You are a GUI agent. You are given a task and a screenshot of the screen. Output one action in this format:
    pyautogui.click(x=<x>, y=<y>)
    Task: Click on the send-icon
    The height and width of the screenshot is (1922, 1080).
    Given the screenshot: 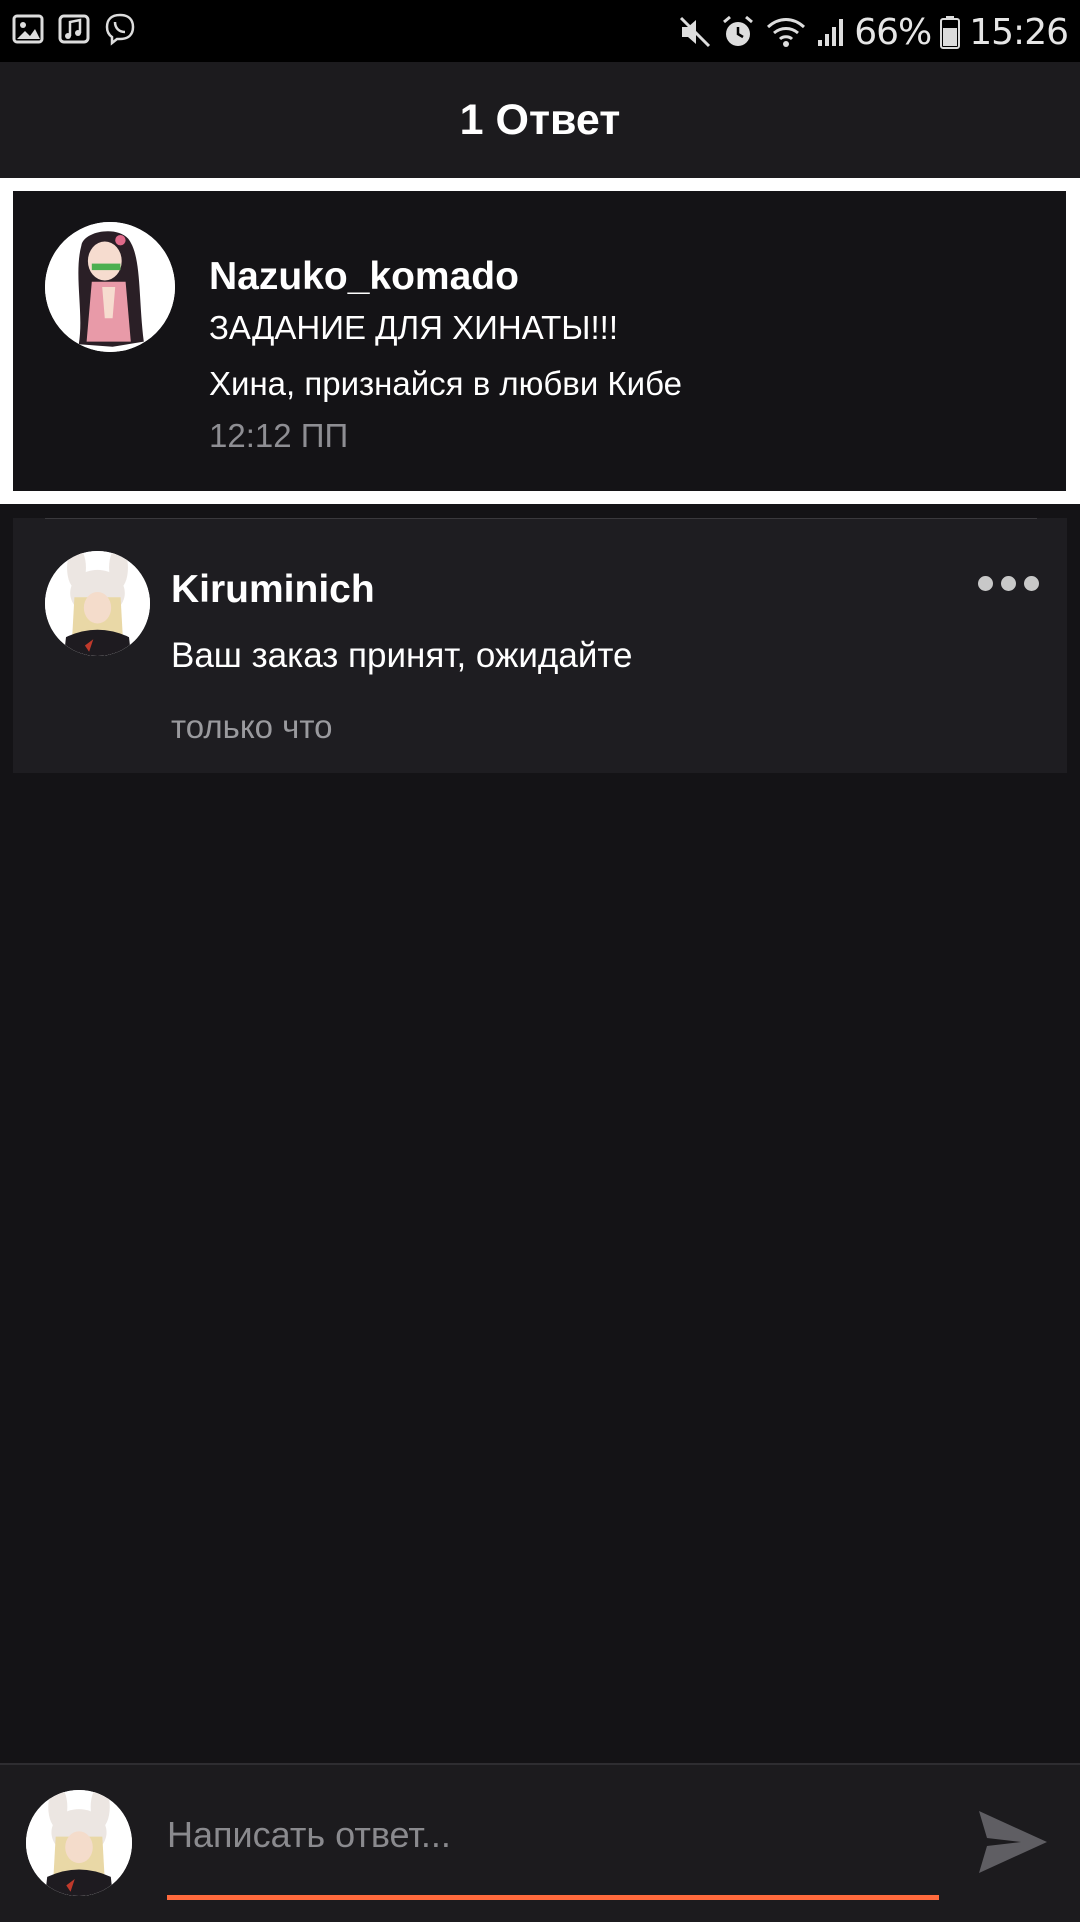 What is the action you would take?
    pyautogui.click(x=1013, y=1842)
    